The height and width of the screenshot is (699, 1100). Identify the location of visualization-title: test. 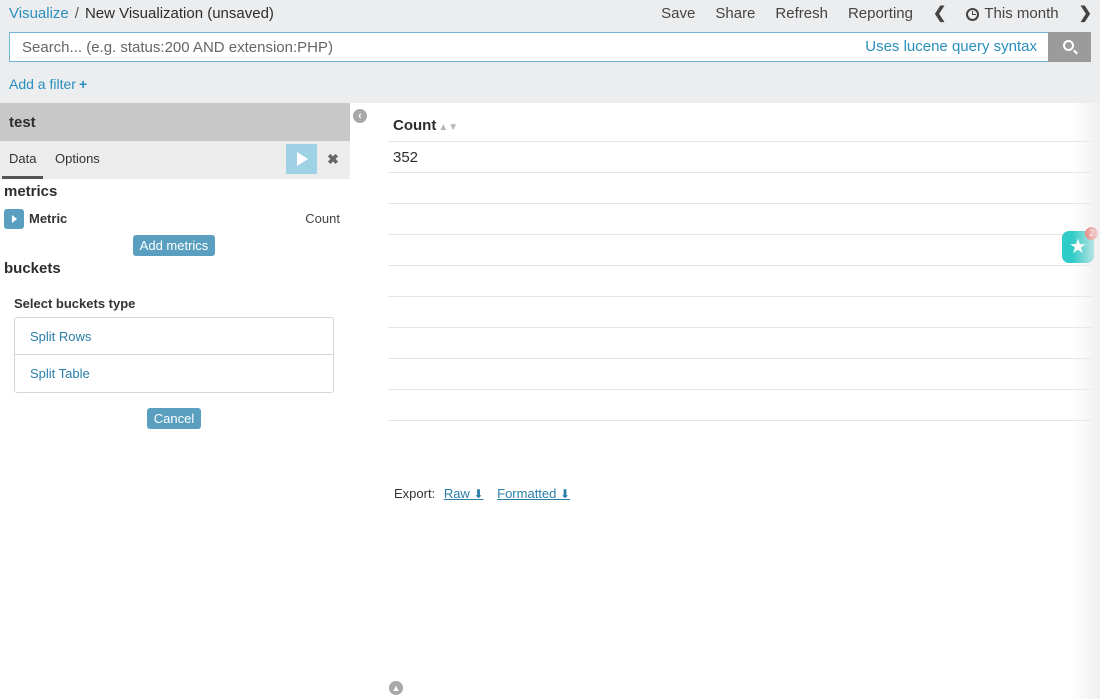
(175, 122).